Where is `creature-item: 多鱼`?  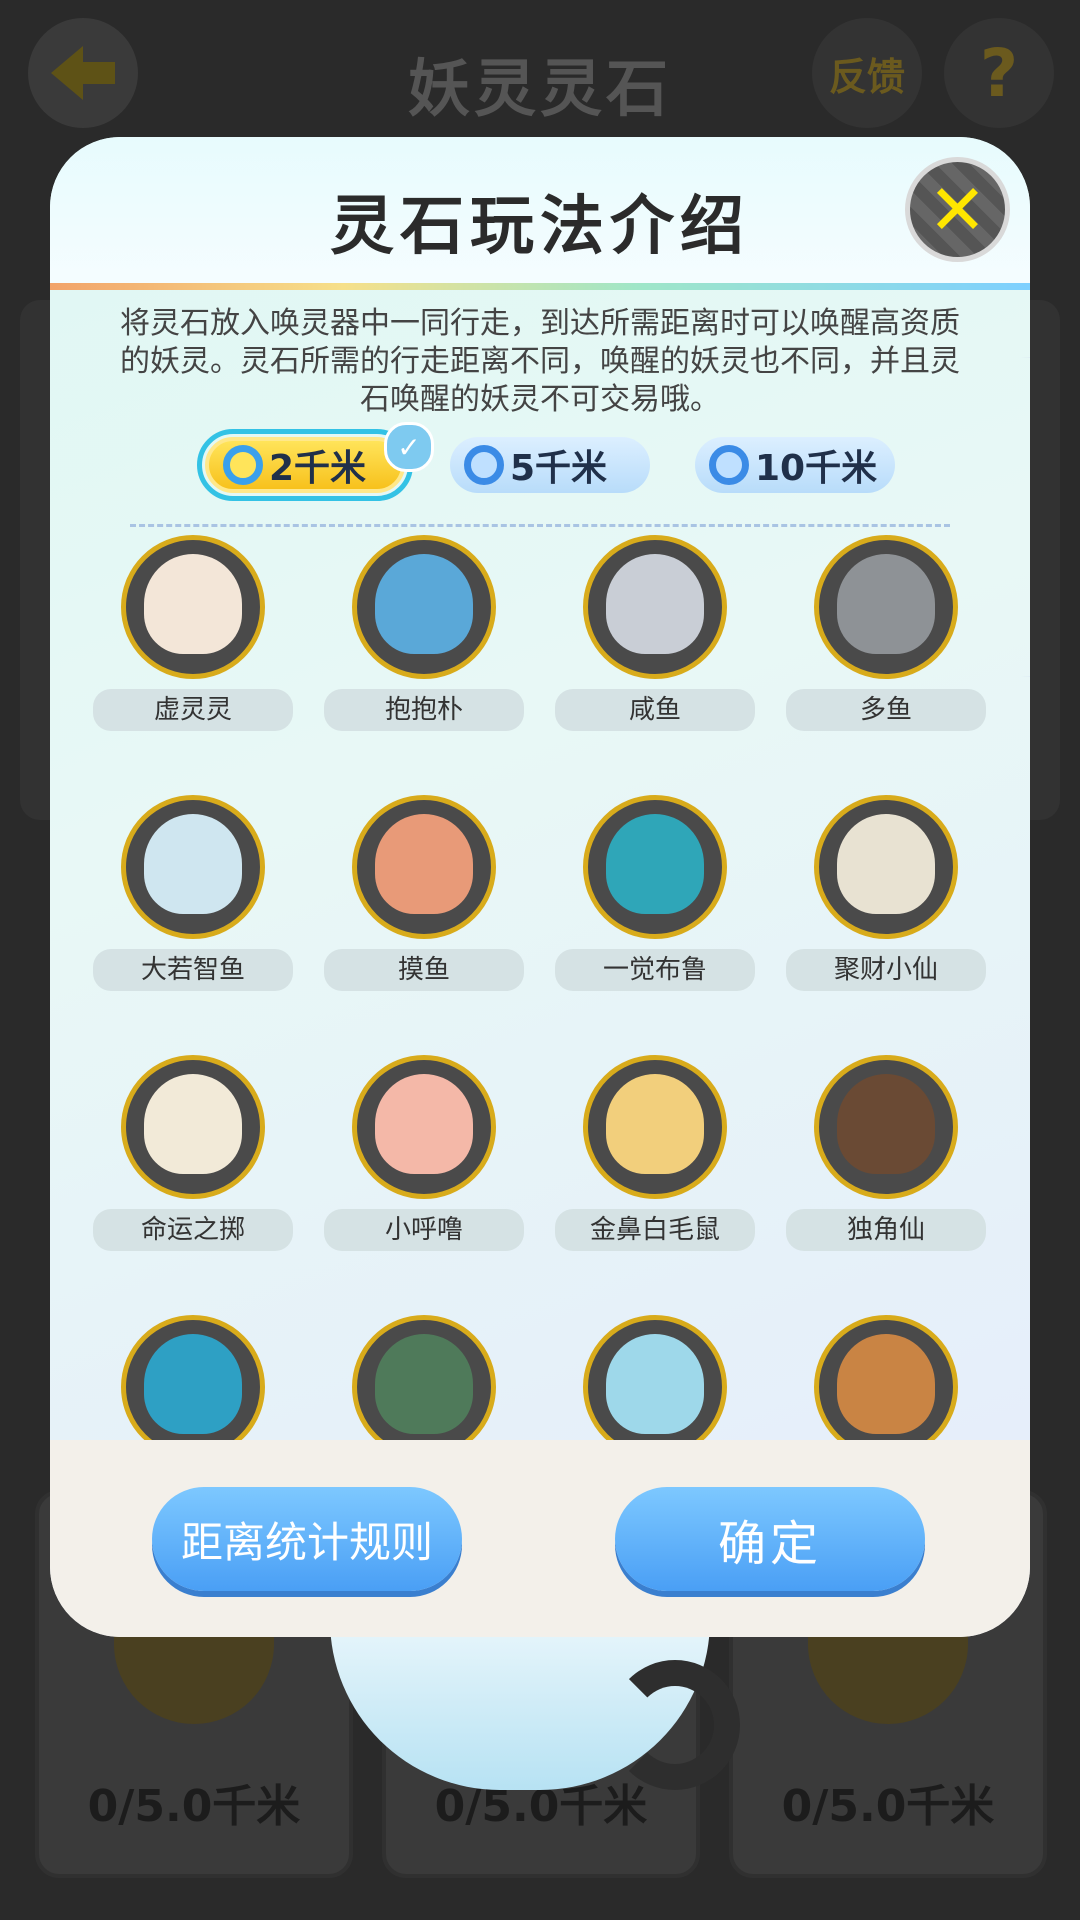 creature-item: 多鱼 is located at coordinates (886, 647).